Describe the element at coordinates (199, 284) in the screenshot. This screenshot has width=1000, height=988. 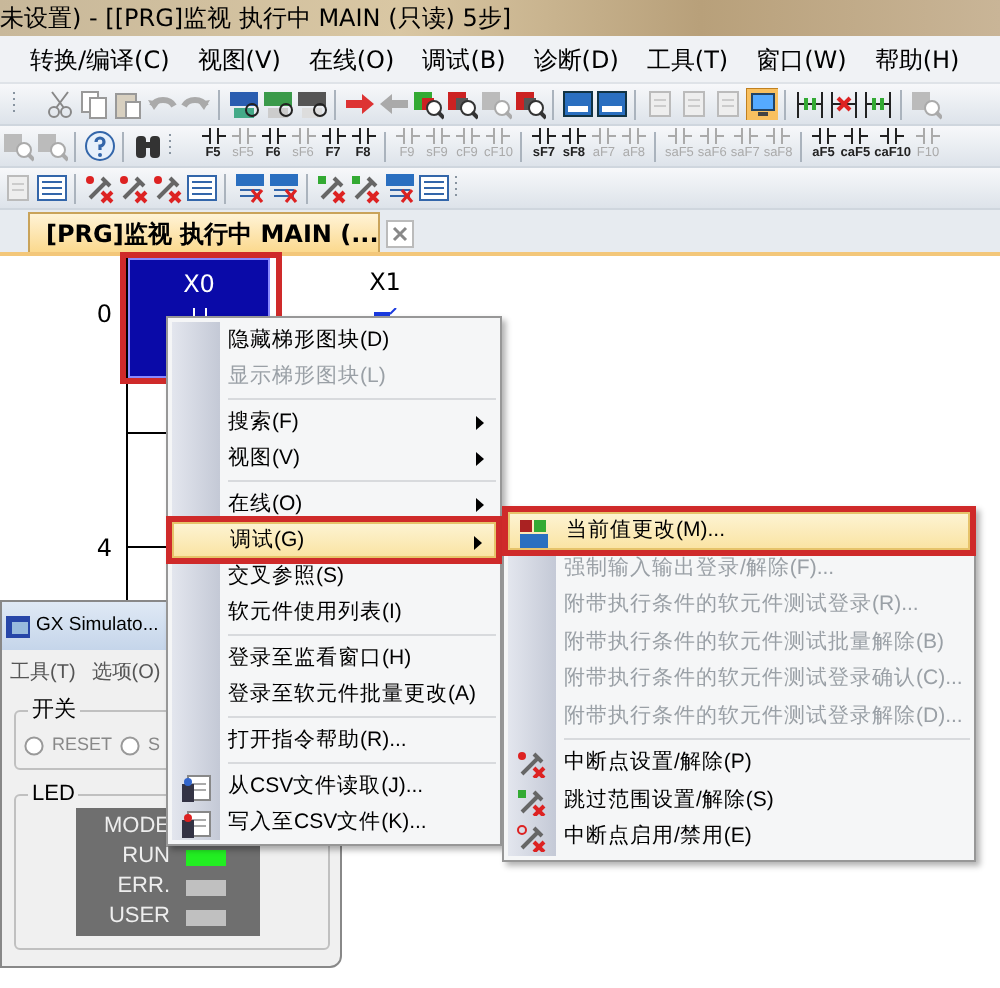
I see `contact-label: X0` at that location.